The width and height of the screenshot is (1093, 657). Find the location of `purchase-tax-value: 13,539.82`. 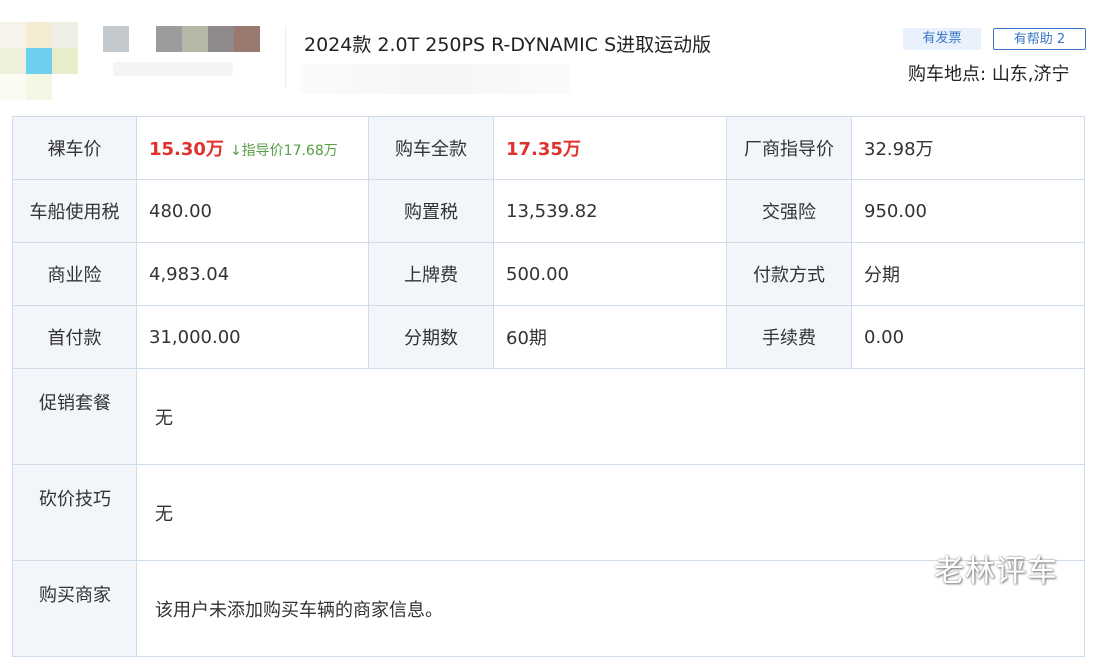

purchase-tax-value: 13,539.82 is located at coordinates (610, 211).